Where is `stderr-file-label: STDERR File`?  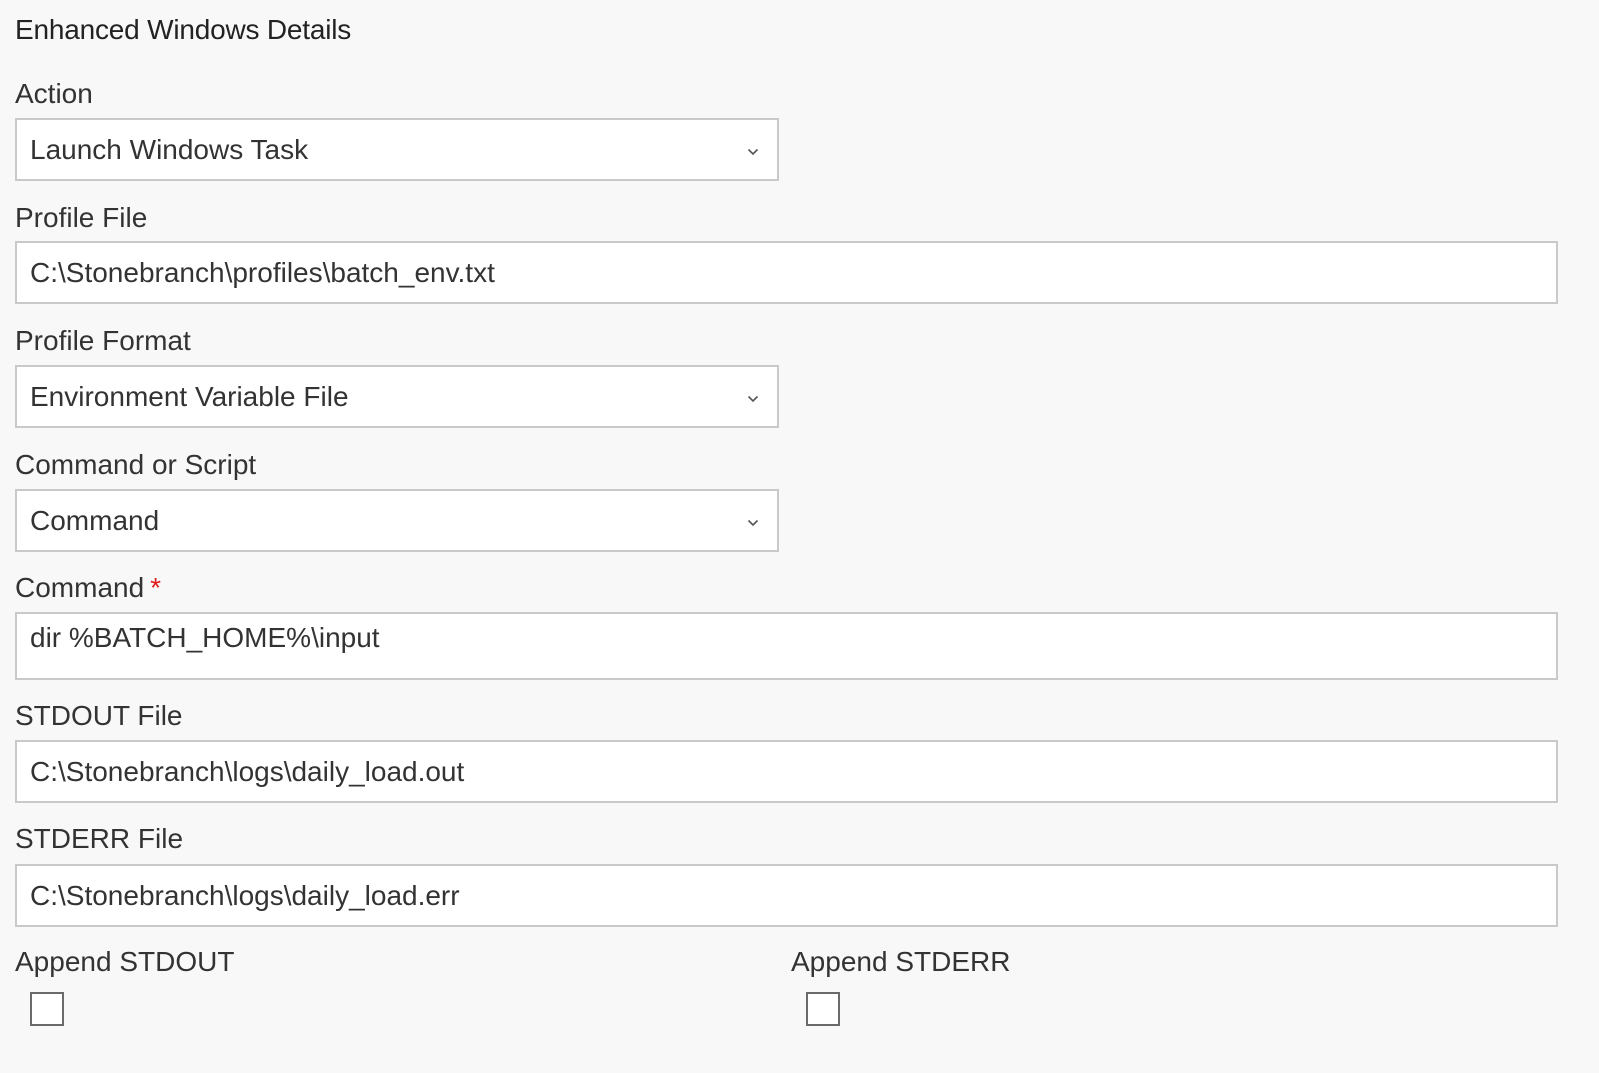
stderr-file-label: STDERR File is located at coordinates (99, 838).